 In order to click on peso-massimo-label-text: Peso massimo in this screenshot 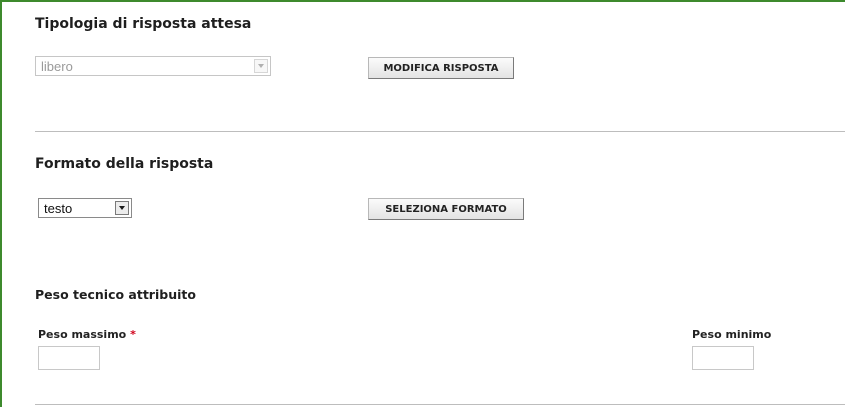, I will do `click(82, 334)`.